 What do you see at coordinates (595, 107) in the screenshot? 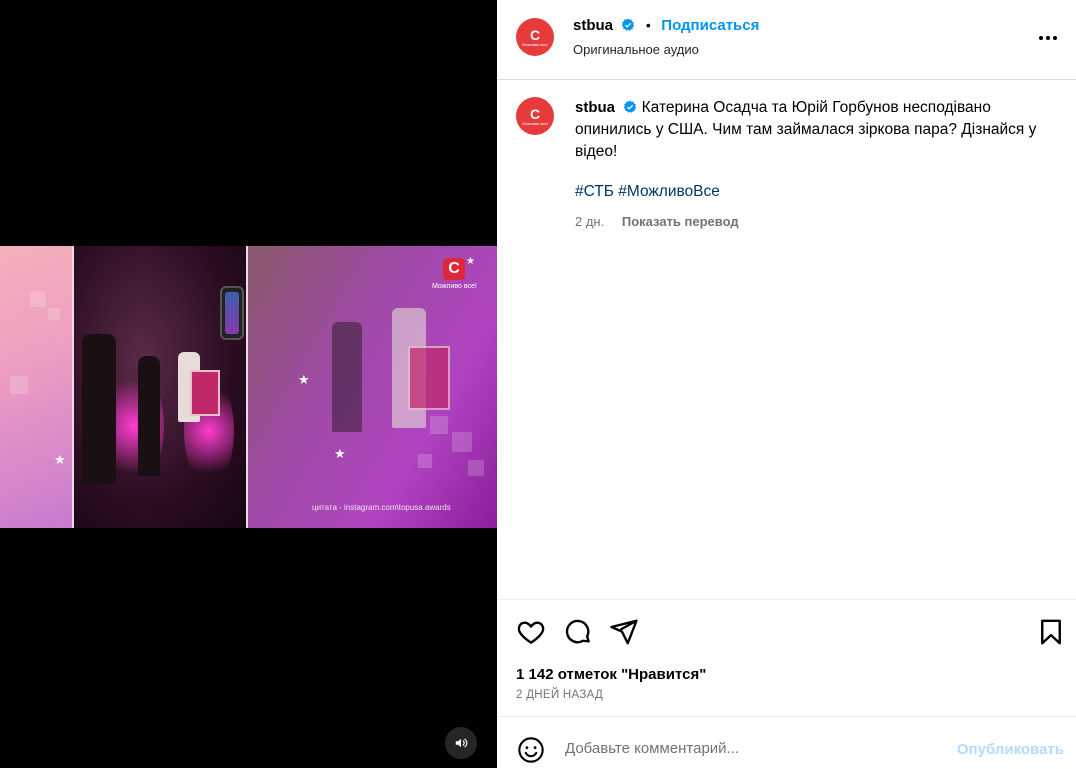
I see `caption-username-link: stbua` at bounding box center [595, 107].